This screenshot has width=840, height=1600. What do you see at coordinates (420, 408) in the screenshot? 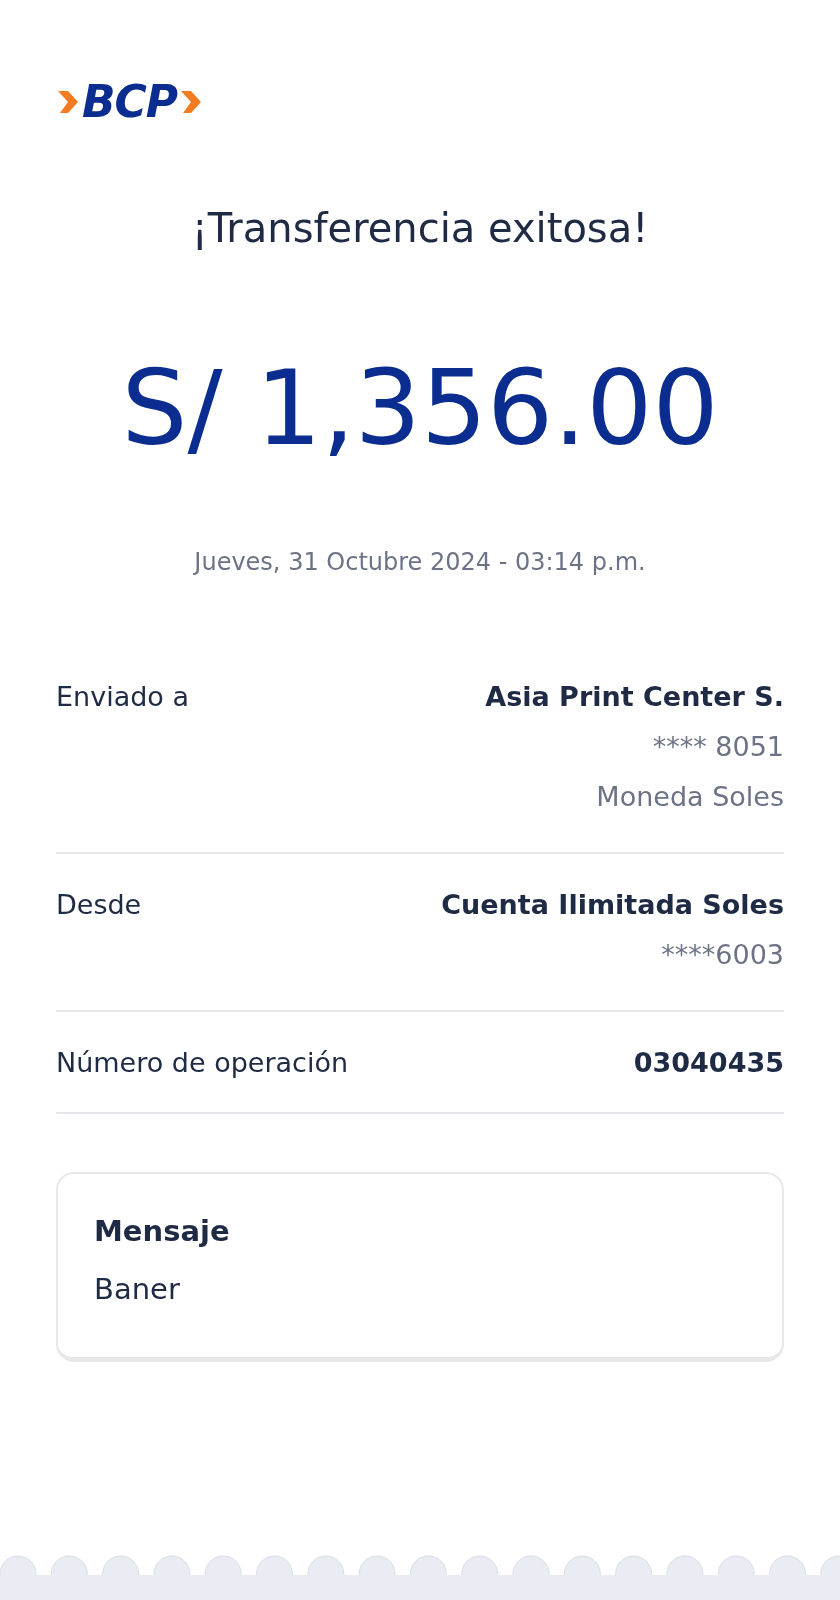
I see `transfer-amount: S/ 1,356.00` at bounding box center [420, 408].